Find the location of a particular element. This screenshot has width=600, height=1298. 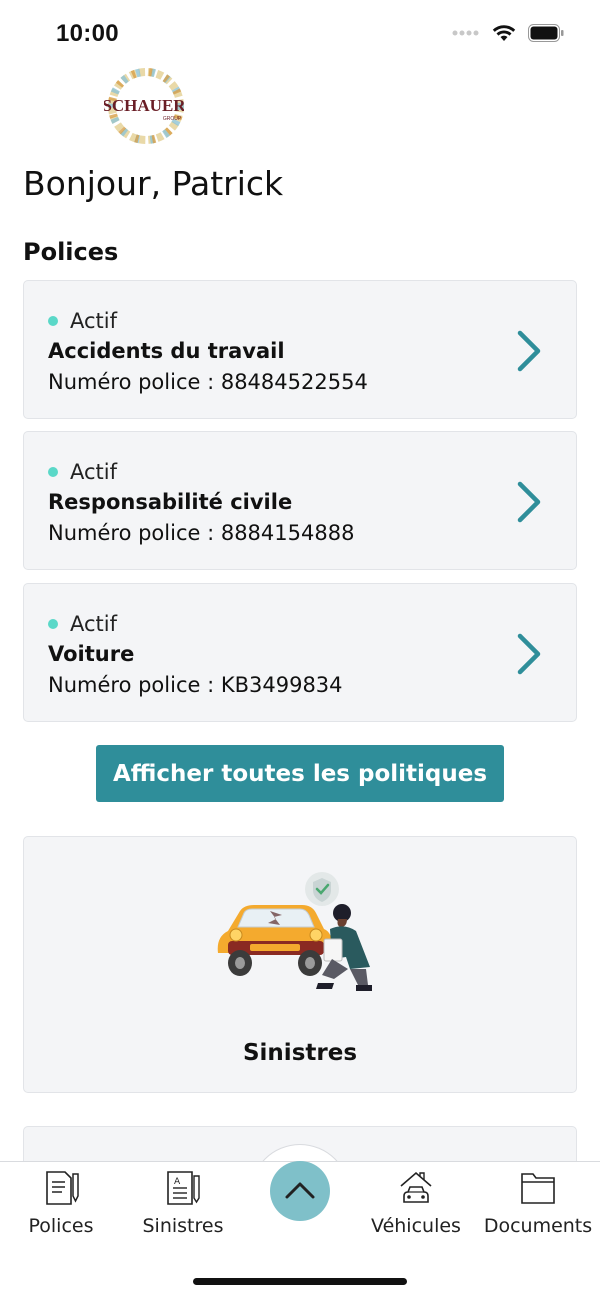

expand-menu-button is located at coordinates (300, 1191).